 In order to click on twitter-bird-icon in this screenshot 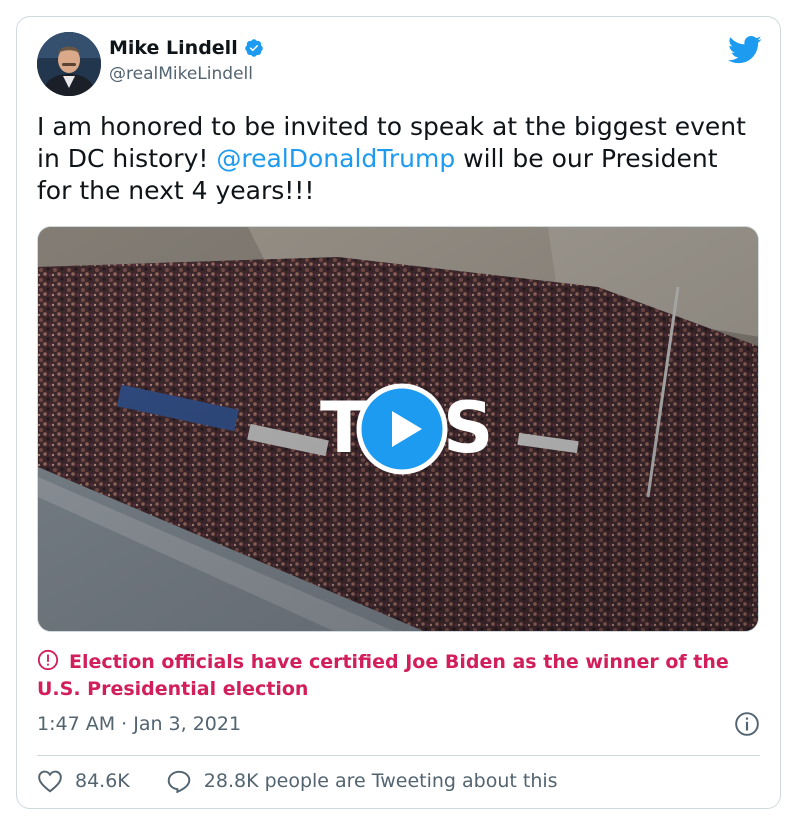, I will do `click(745, 50)`.